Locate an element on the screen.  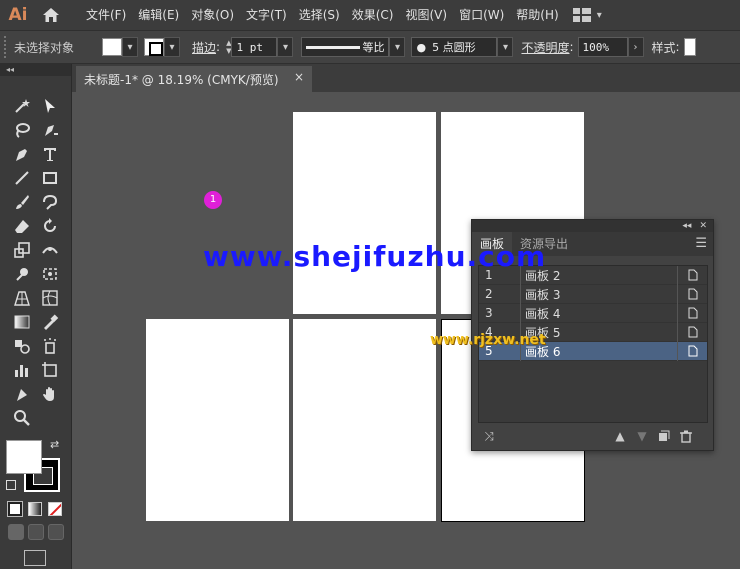
draw-normal-icon is located at coordinates (16, 532).